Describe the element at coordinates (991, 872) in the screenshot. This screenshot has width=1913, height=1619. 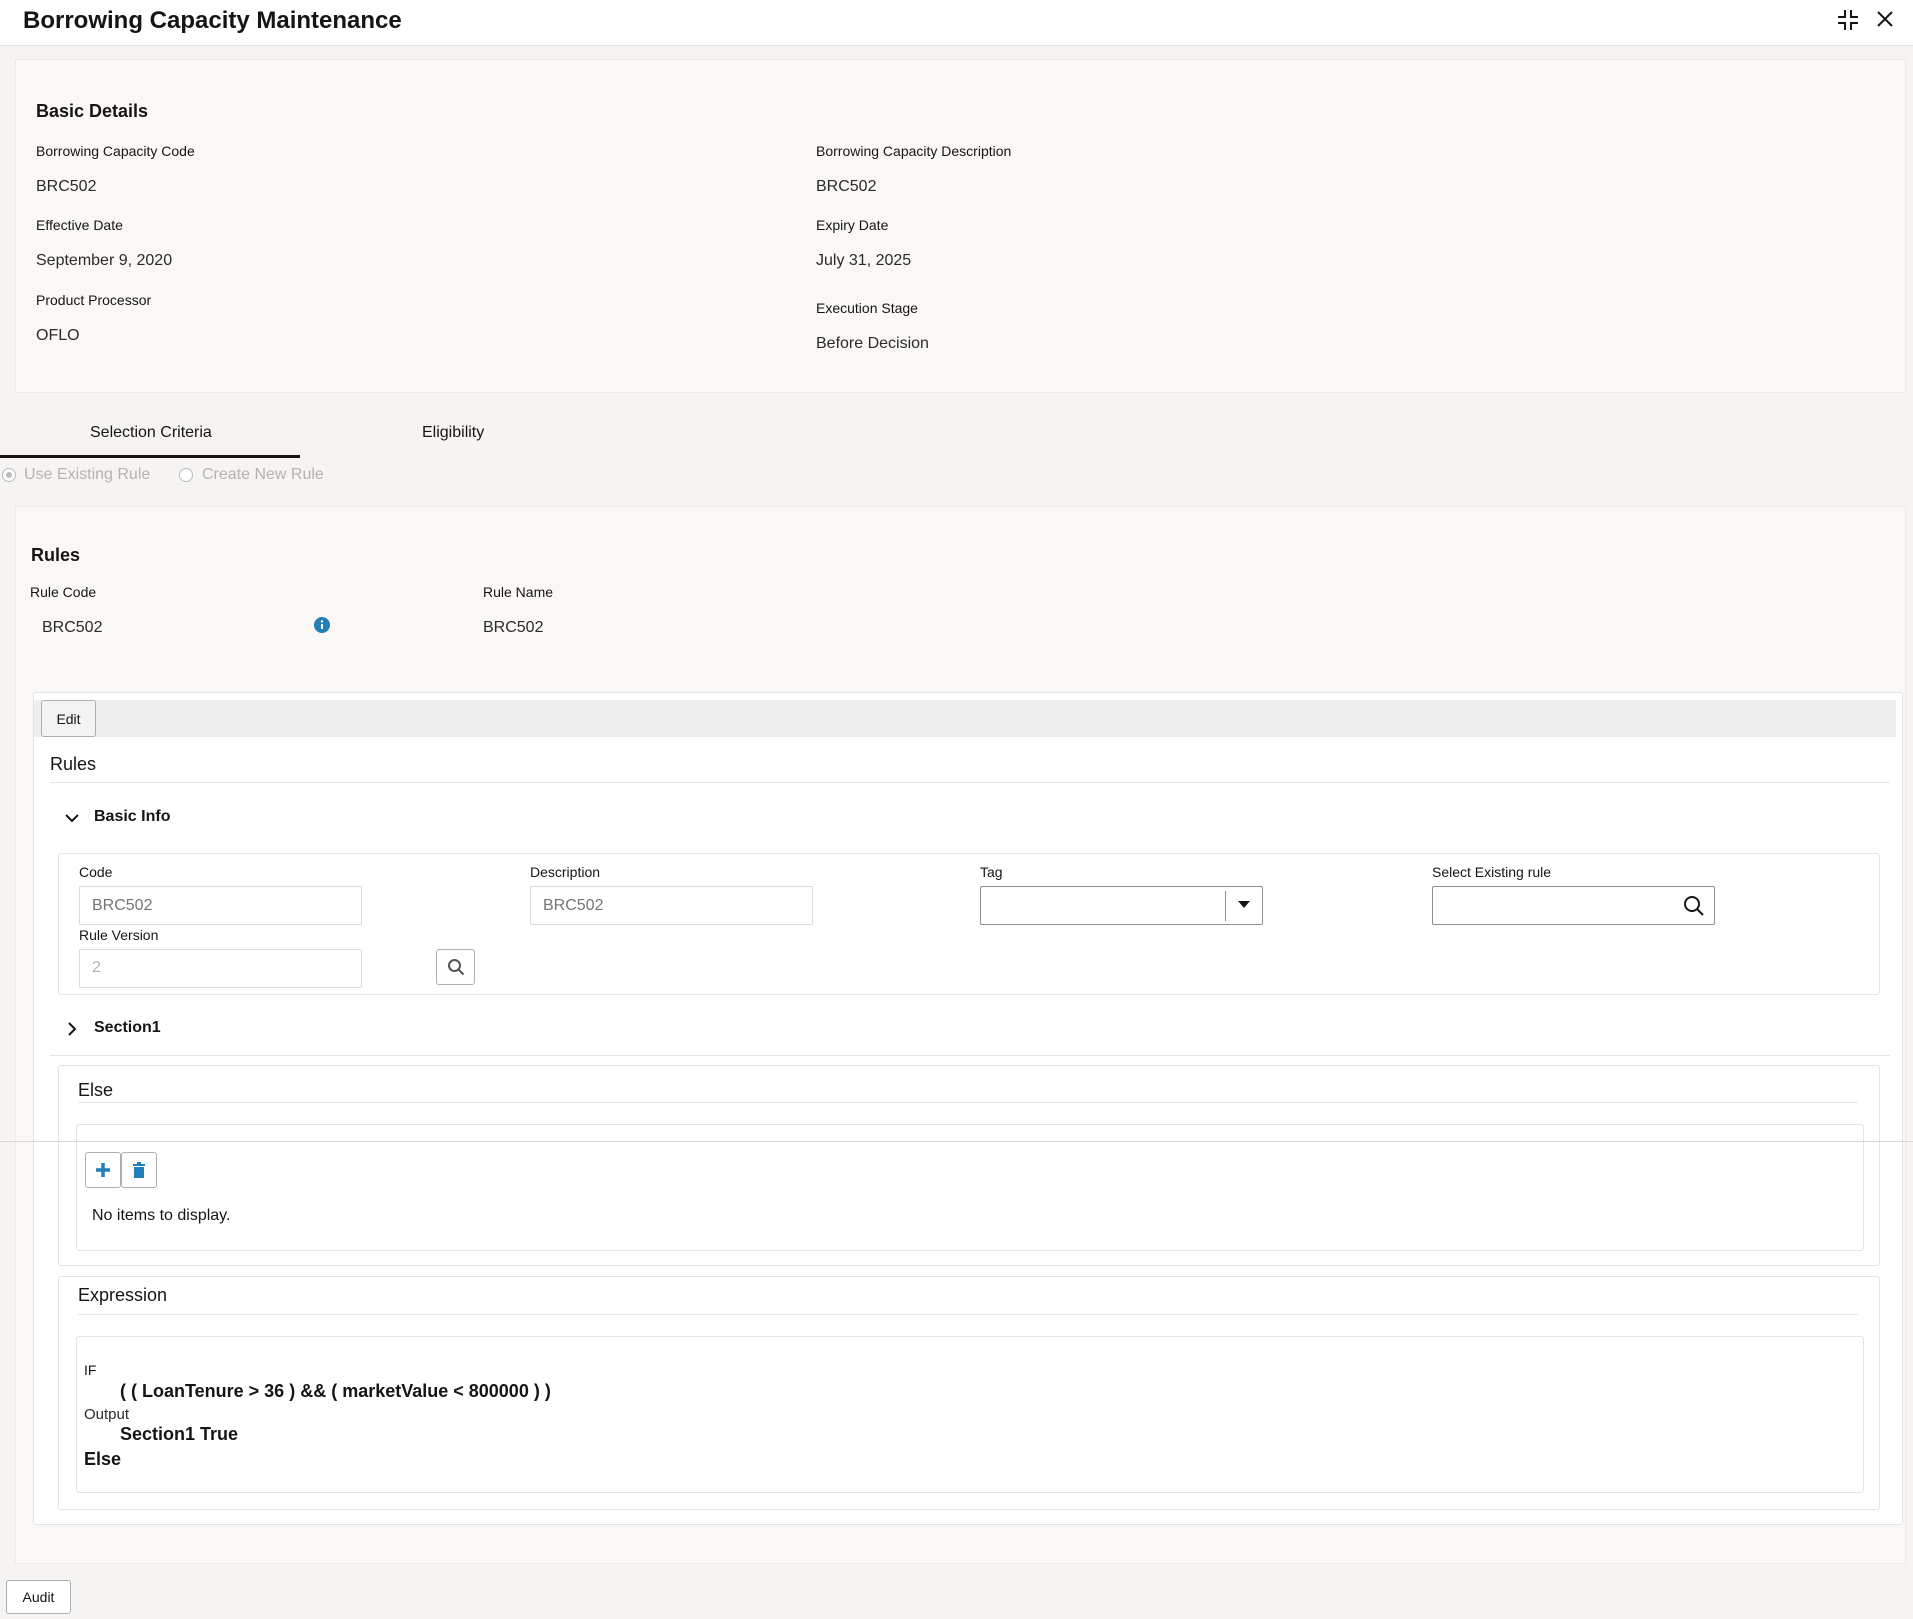
I see `tag-label: Tag` at that location.